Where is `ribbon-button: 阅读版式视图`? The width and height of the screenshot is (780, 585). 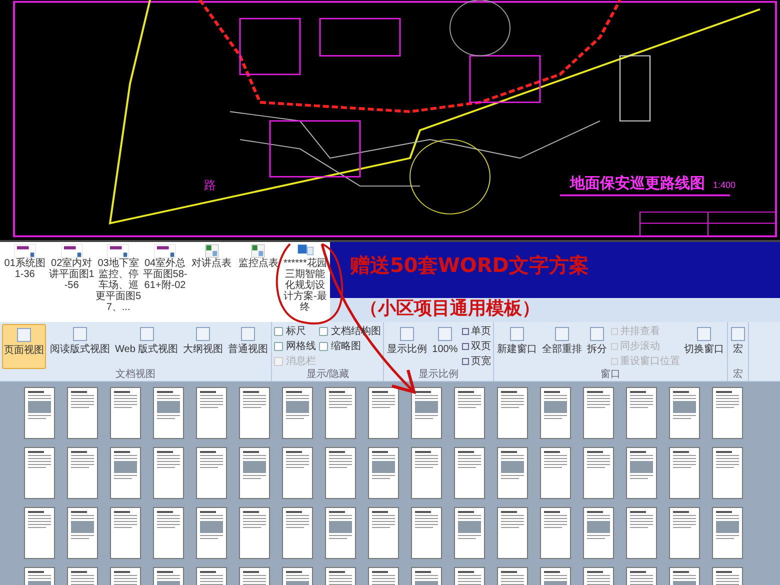
ribbon-button: 阅读版式视图 is located at coordinates (80, 346).